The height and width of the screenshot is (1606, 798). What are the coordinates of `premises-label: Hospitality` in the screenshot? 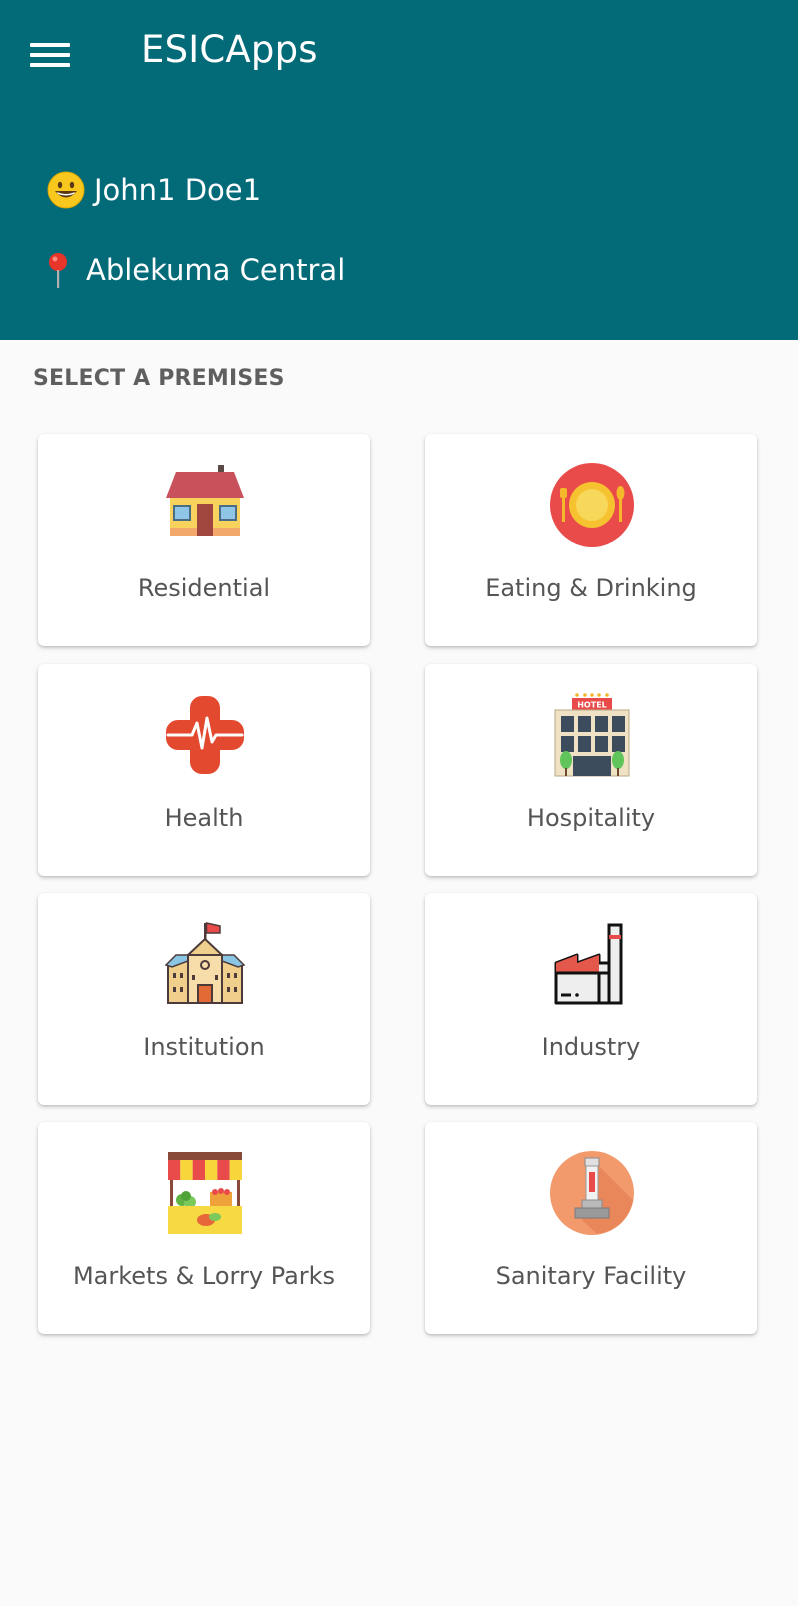 It's located at (591, 818).